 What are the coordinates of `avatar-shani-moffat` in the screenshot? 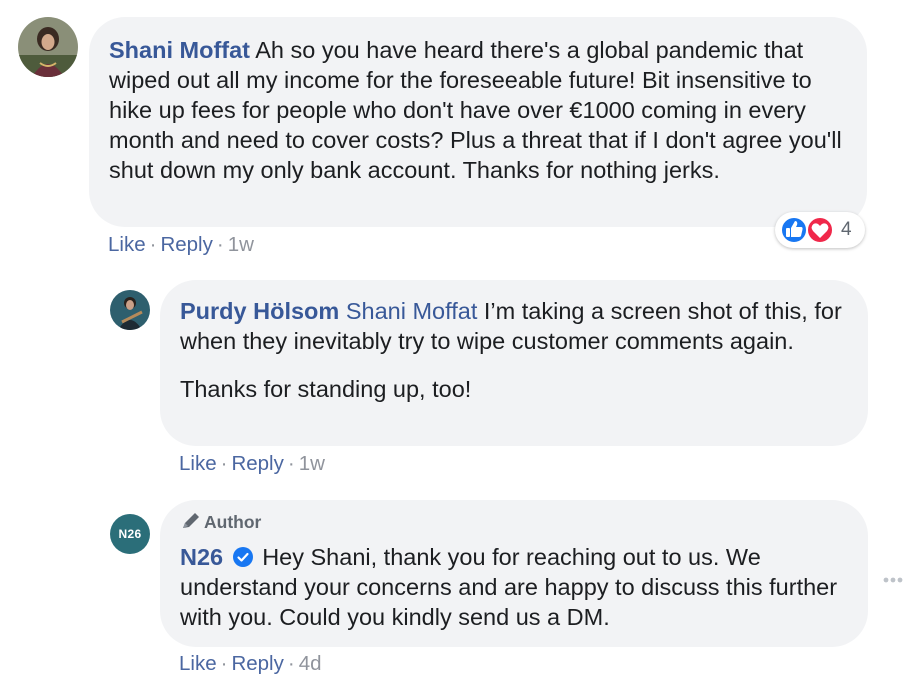 It's located at (48, 47).